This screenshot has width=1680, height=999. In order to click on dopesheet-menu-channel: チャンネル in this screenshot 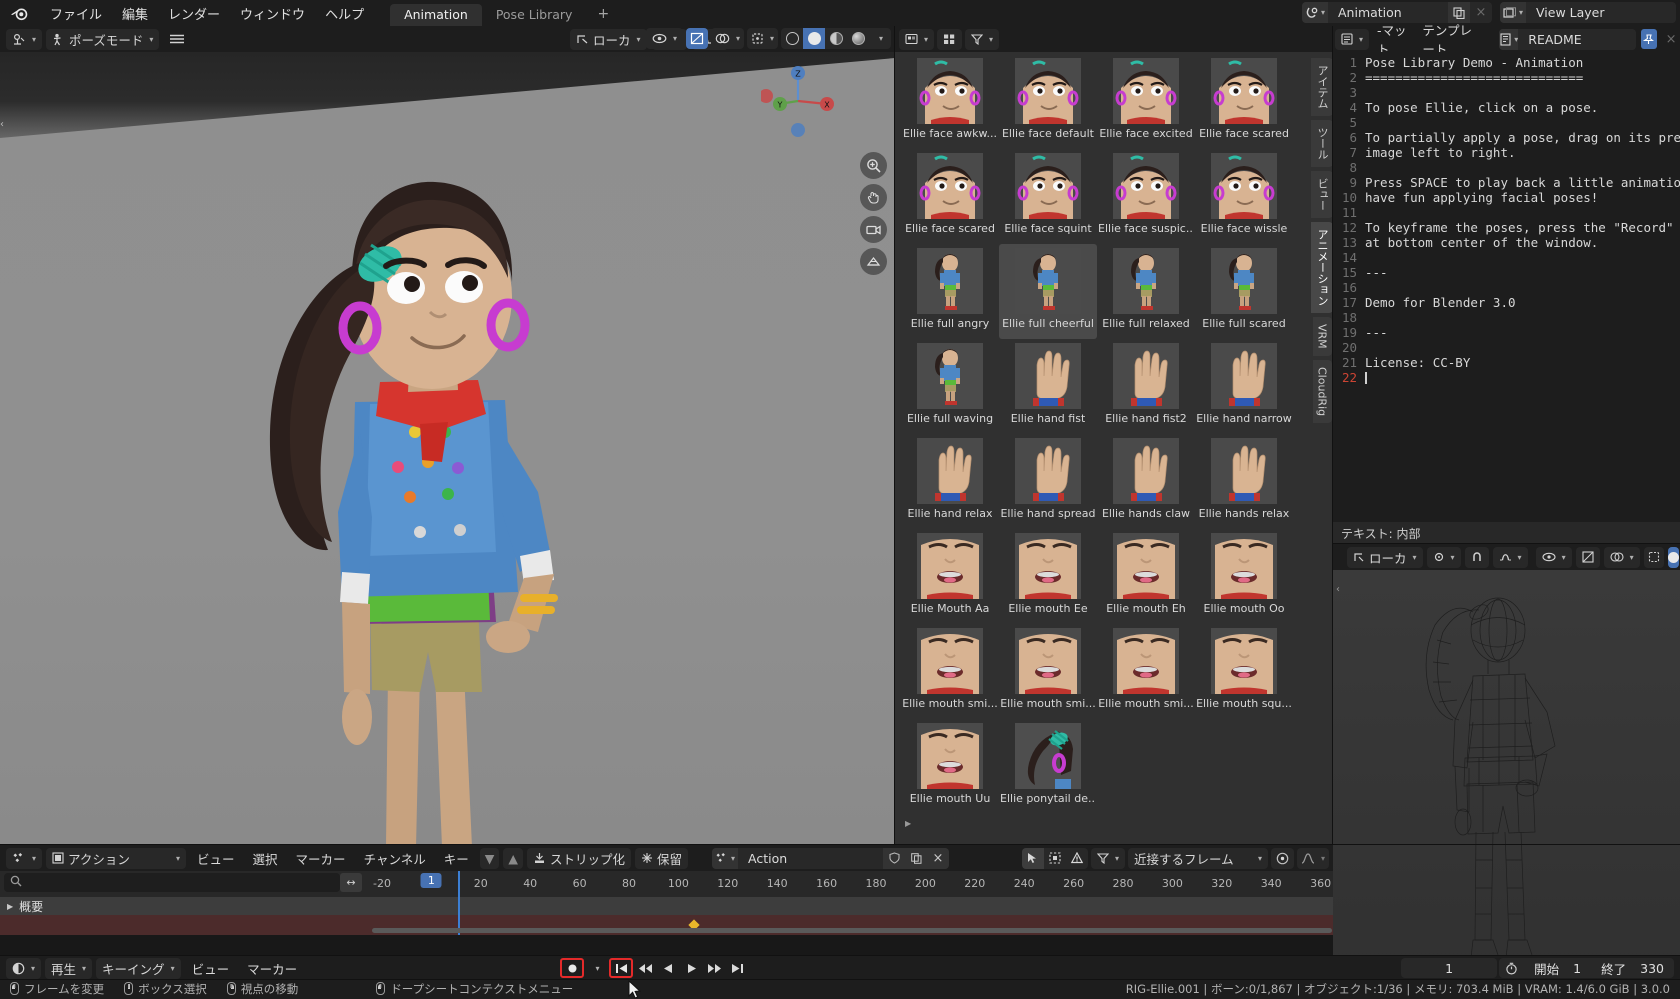, I will do `click(395, 858)`.